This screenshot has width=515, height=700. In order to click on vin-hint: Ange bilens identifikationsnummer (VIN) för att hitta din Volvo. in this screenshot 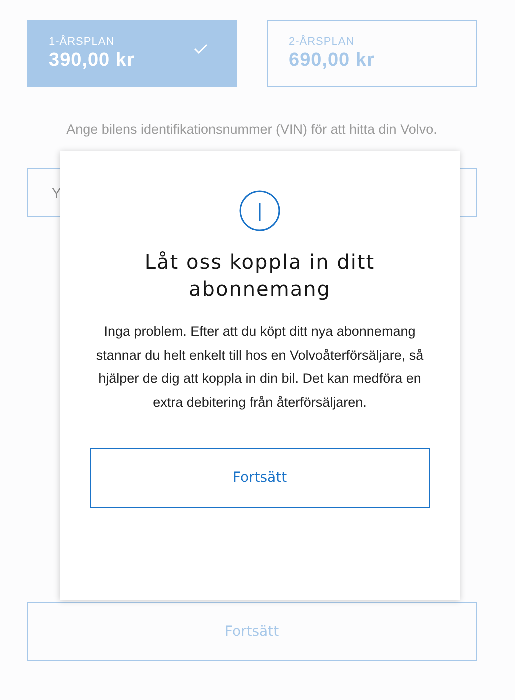, I will do `click(252, 129)`.